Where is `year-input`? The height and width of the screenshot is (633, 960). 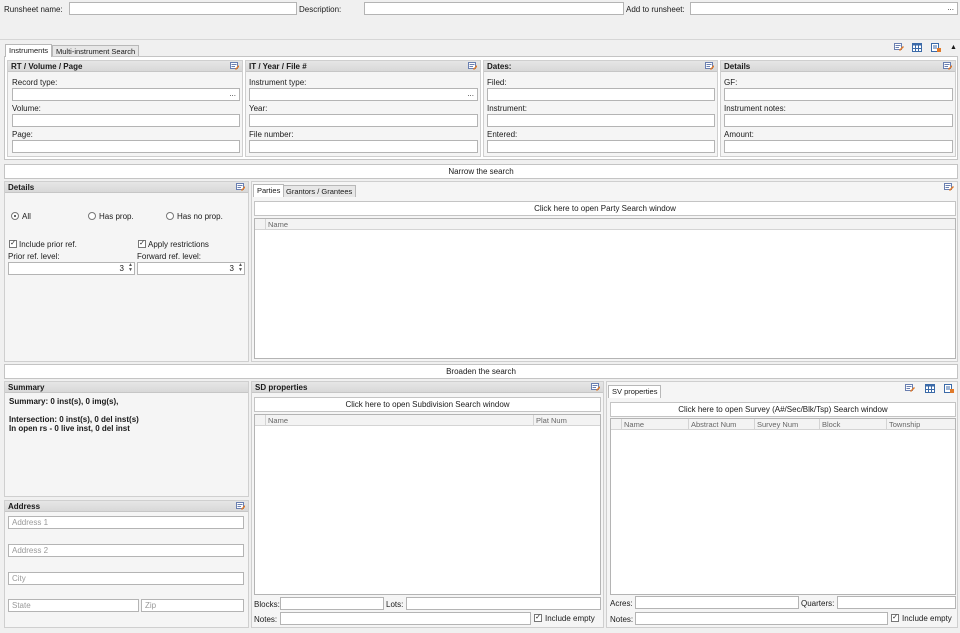
year-input is located at coordinates (363, 120).